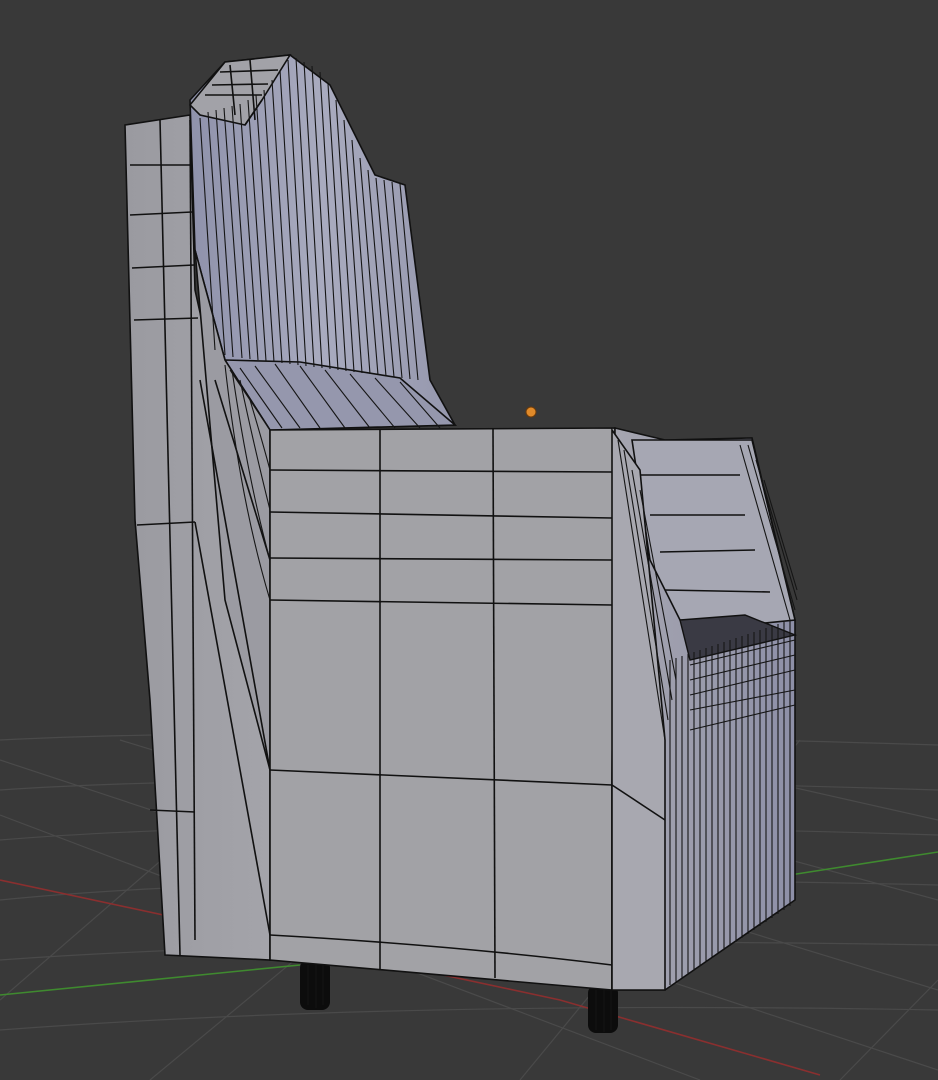  What do you see at coordinates (863, 863) in the screenshot?
I see `y-axis-line-right` at bounding box center [863, 863].